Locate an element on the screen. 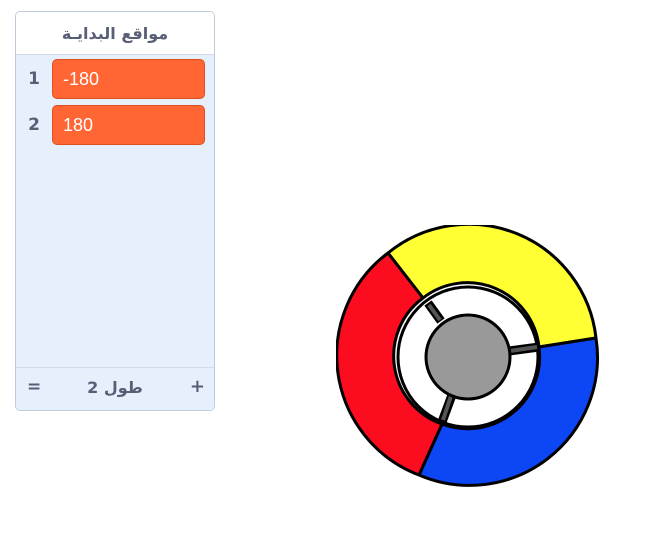  add-item-button: + is located at coordinates (197, 386).